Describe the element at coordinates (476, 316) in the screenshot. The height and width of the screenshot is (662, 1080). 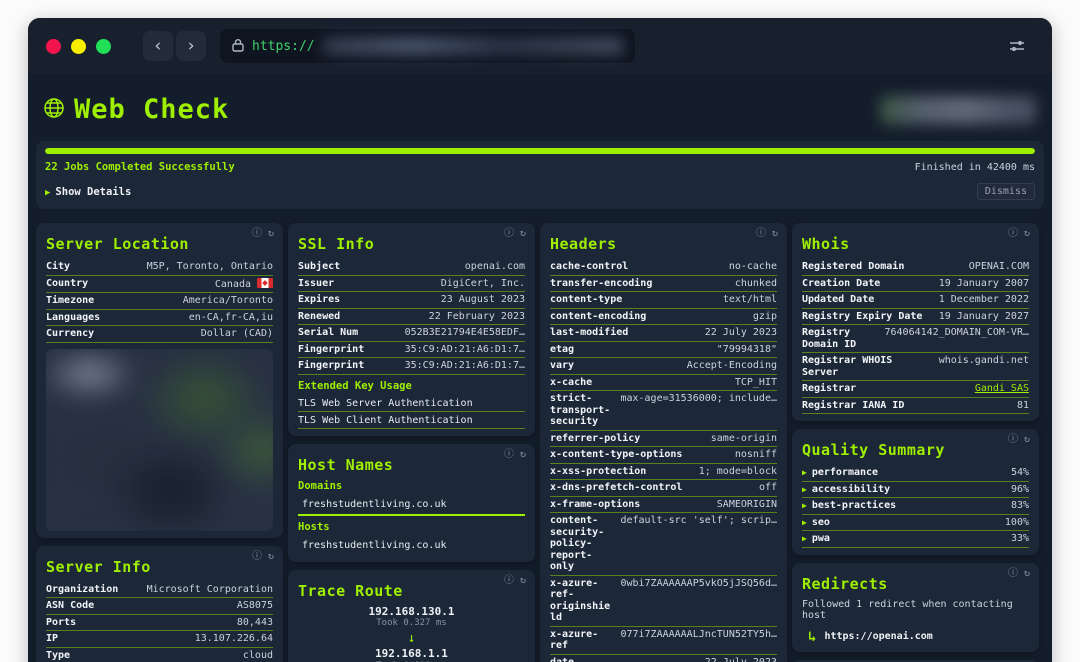
I see `row-value: 22 February 2023` at that location.